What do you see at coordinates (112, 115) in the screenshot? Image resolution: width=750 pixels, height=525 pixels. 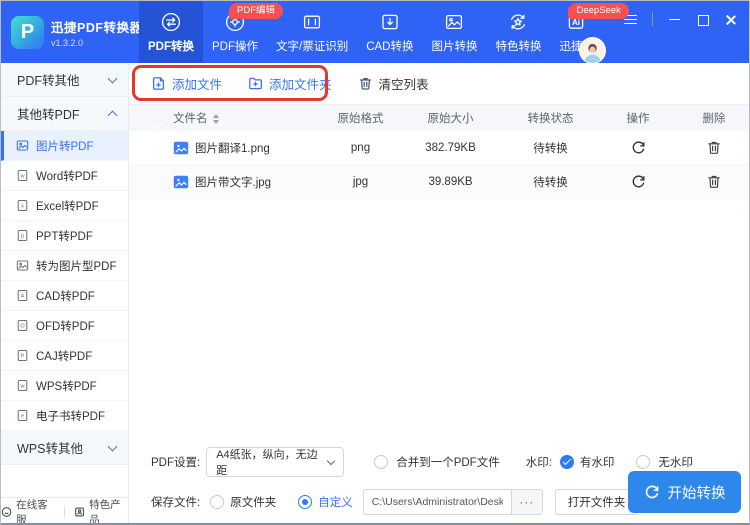 I see `chevron-up-icon` at bounding box center [112, 115].